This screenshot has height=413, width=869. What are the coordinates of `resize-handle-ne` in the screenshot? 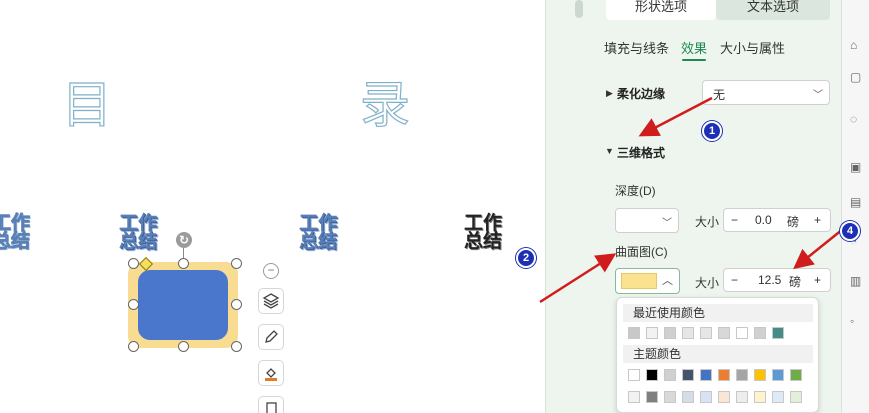 It's located at (236, 263).